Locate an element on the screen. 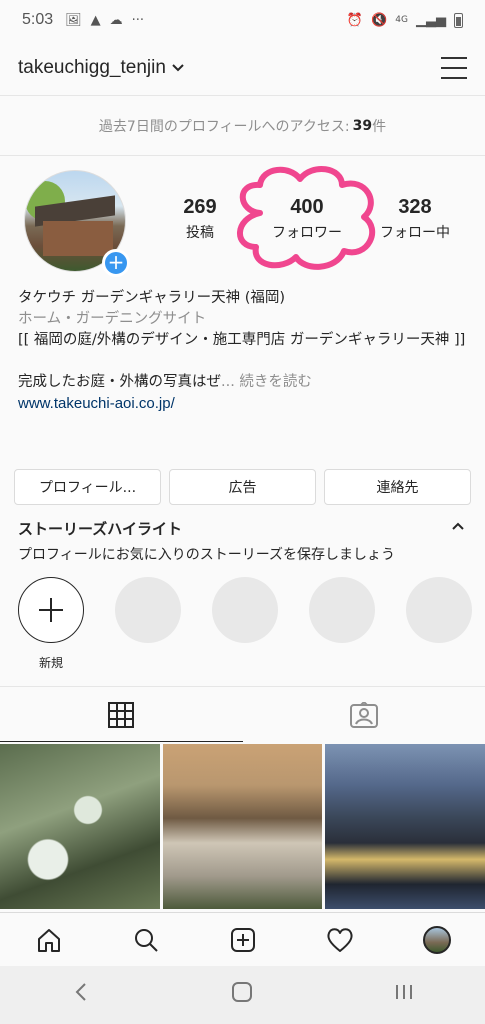  ads-button: 広告 is located at coordinates (242, 487).